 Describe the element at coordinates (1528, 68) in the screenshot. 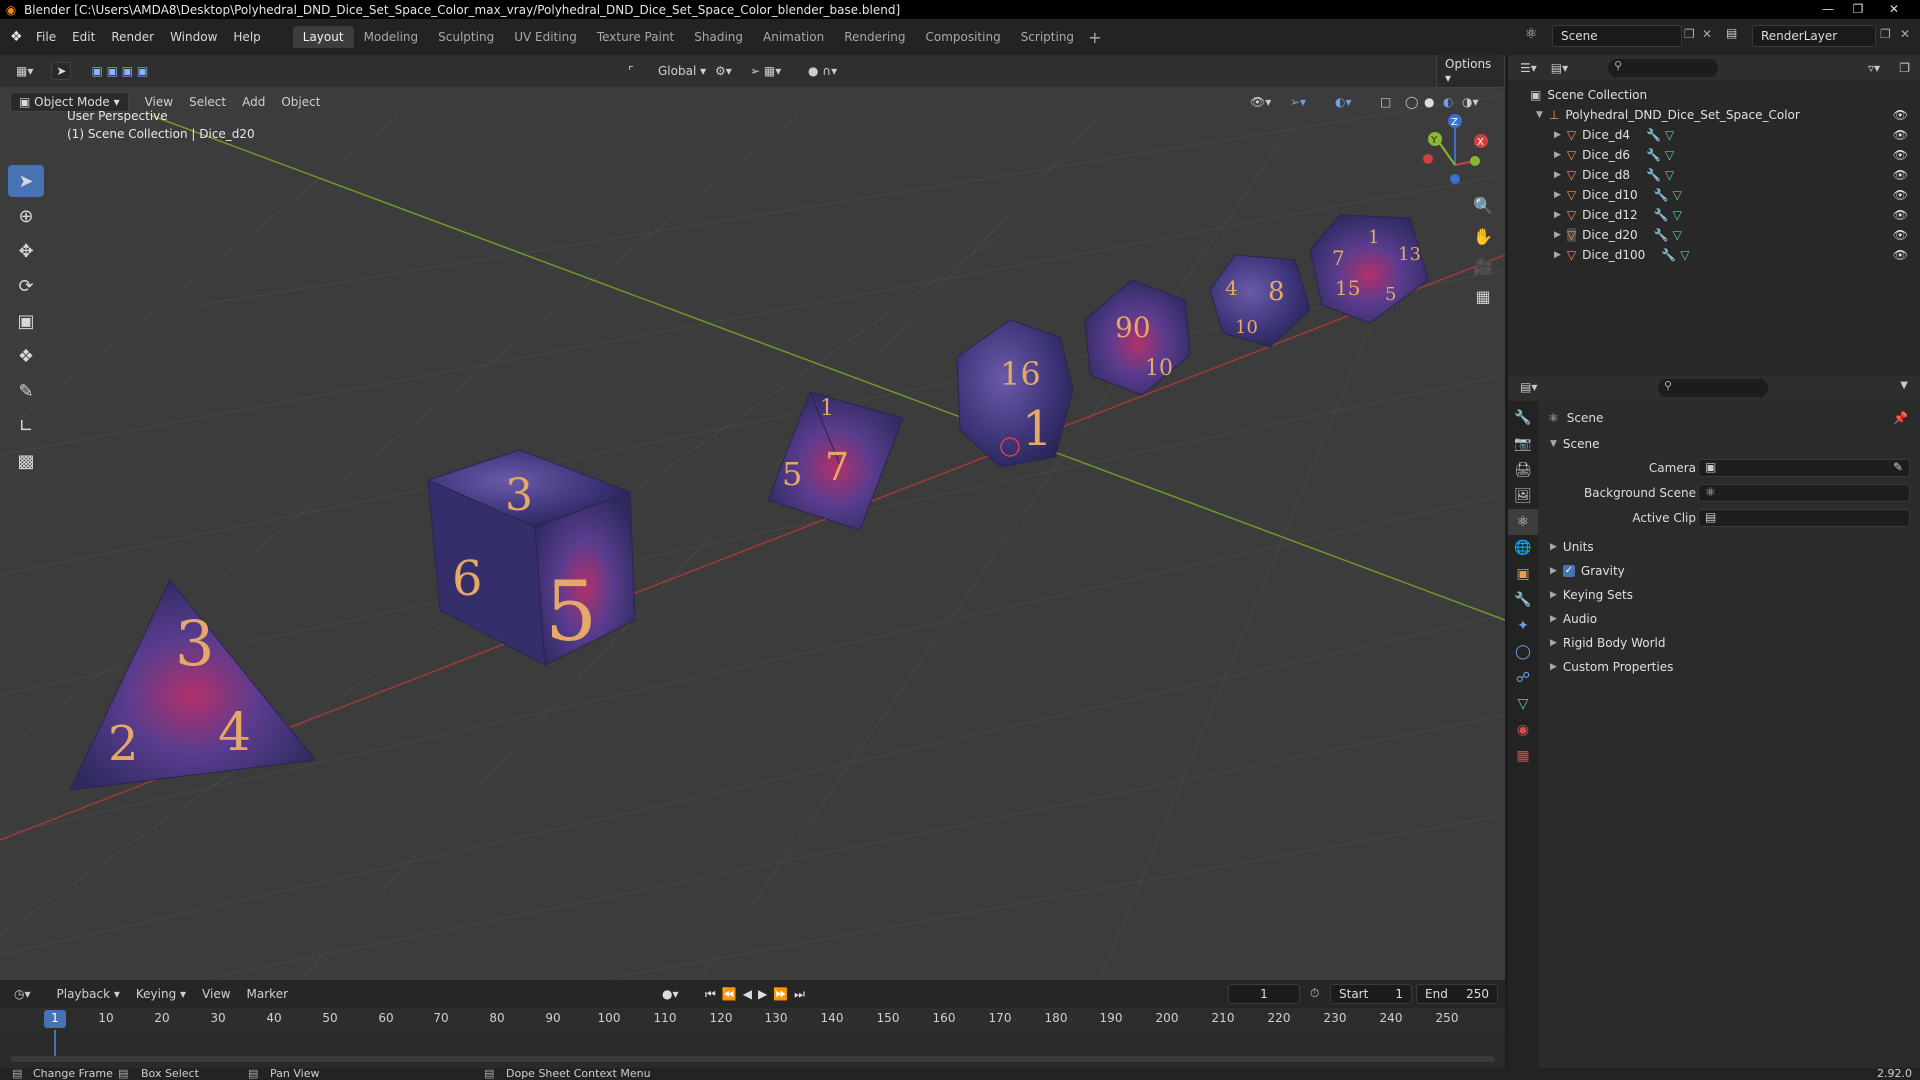

I see `outliner-editor-type-icon: ☰▾` at that location.